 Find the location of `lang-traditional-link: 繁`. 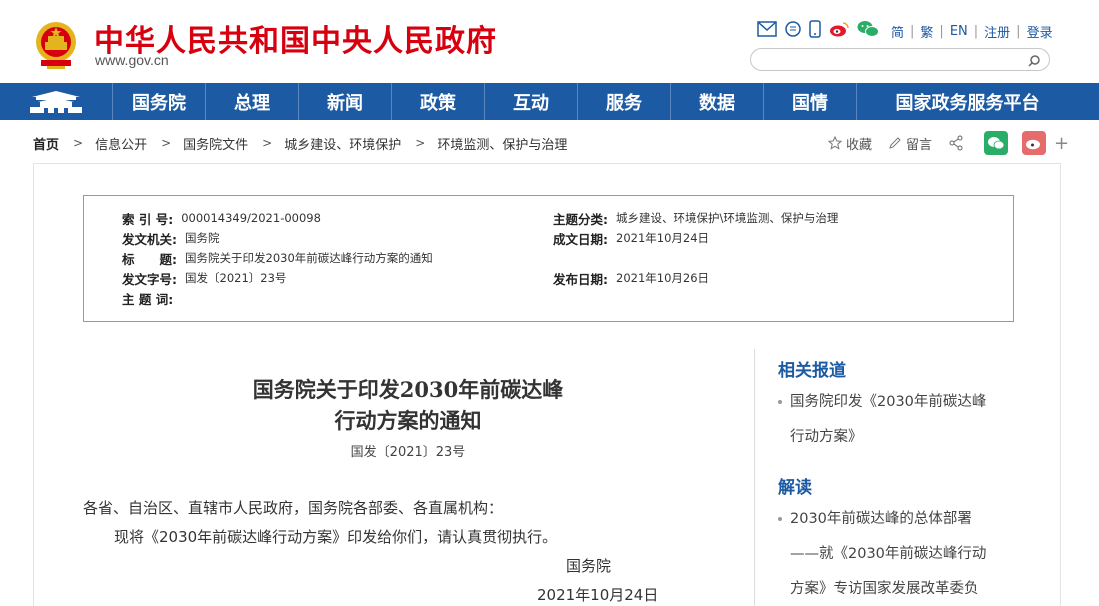

lang-traditional-link: 繁 is located at coordinates (926, 31).